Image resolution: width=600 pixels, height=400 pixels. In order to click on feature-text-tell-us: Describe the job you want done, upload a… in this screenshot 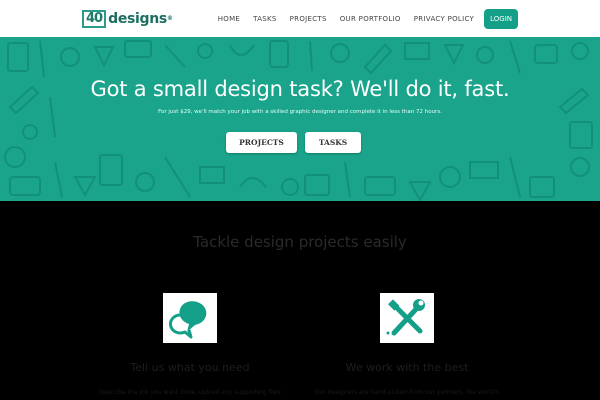, I will do `click(190, 392)`.